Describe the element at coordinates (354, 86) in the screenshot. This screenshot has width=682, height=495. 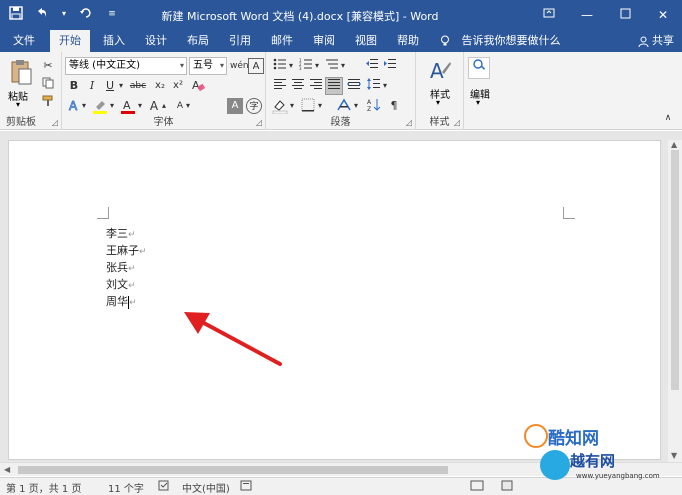
I see `distributed-icon` at that location.